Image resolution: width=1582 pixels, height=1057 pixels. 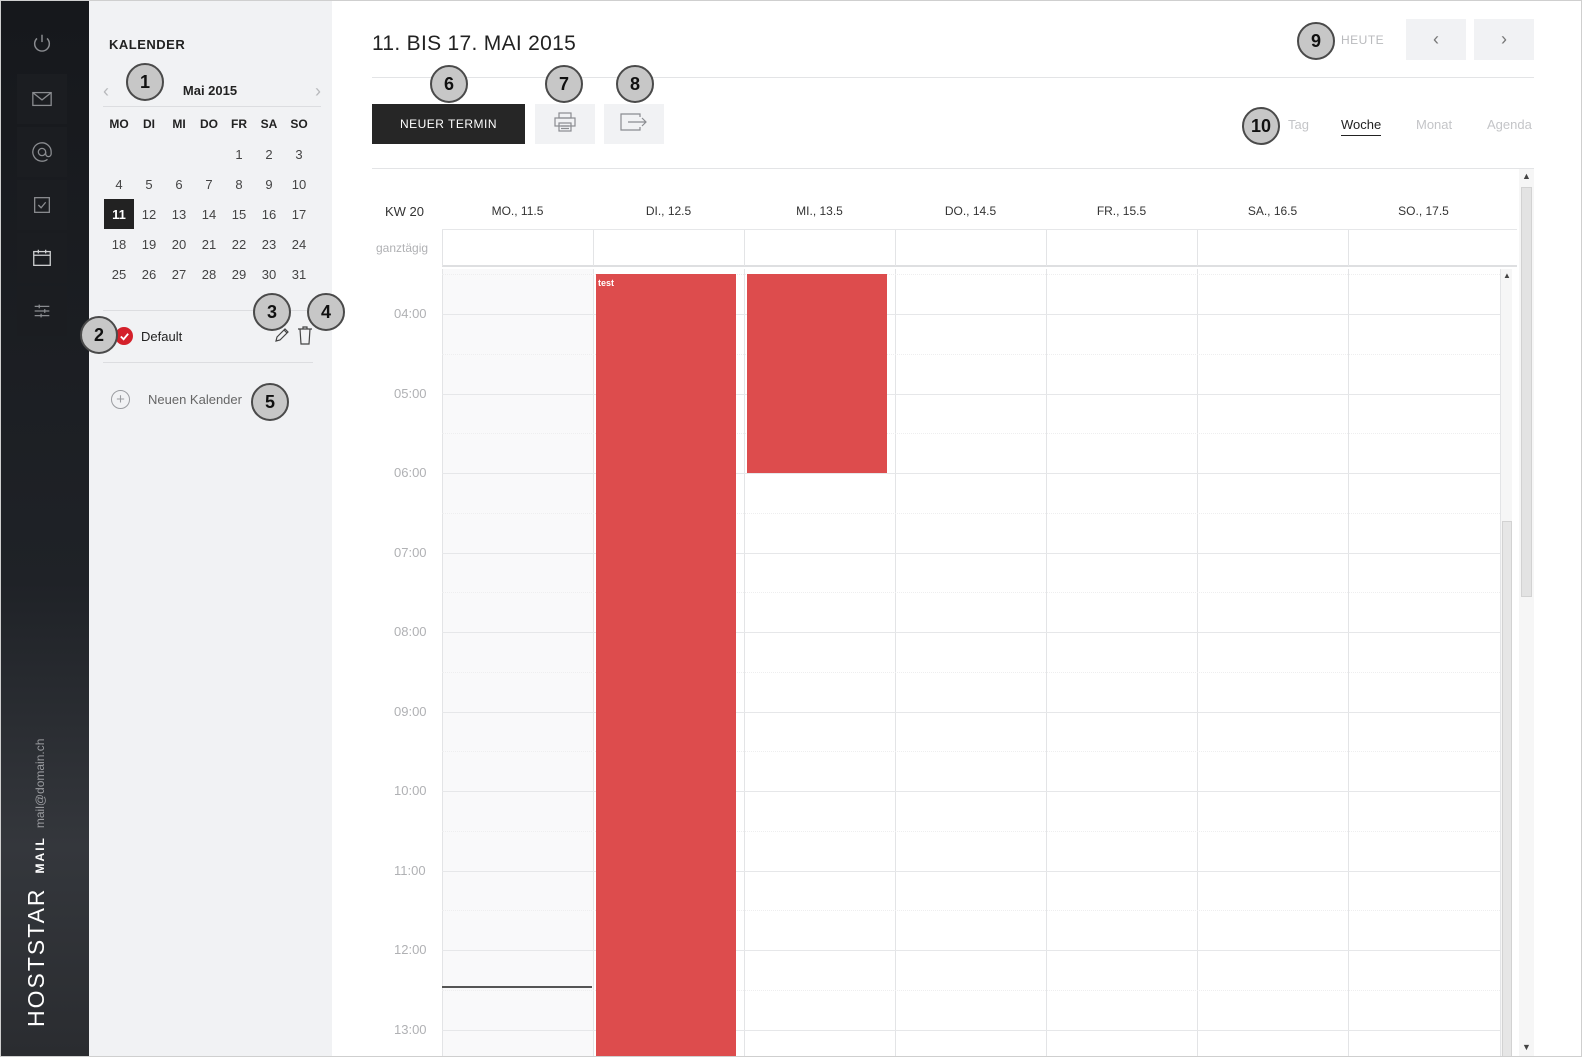 What do you see at coordinates (666, 665) in the screenshot?
I see `calendar-event: test` at bounding box center [666, 665].